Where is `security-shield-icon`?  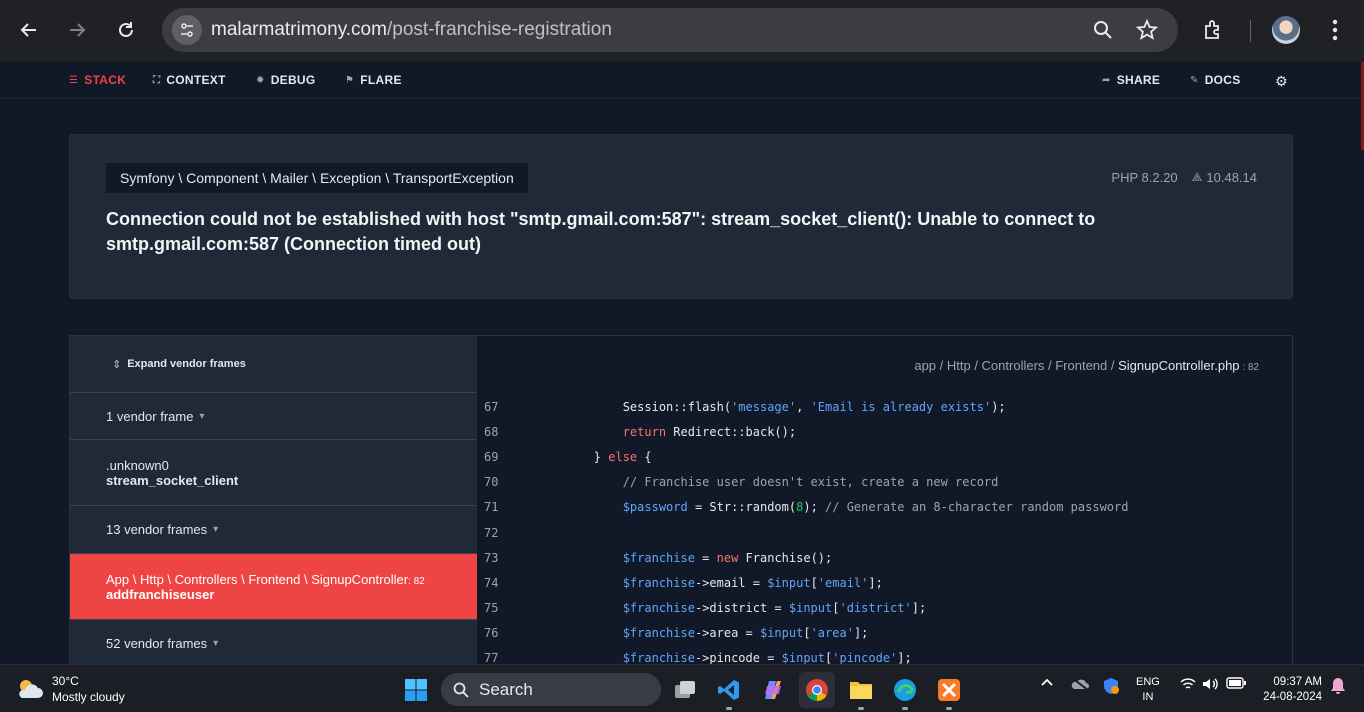
security-shield-icon is located at coordinates (1111, 686).